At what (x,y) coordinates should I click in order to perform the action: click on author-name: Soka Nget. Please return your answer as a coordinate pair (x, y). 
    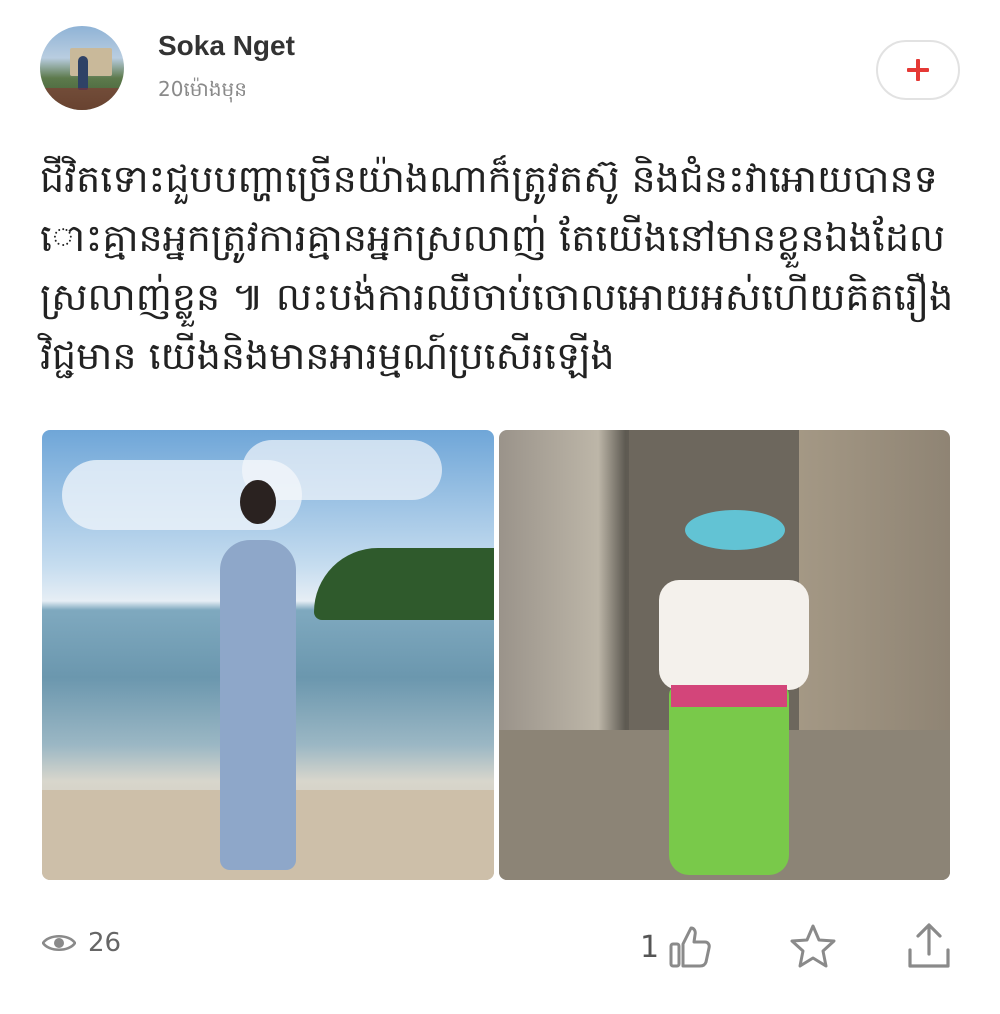
    Looking at the image, I should click on (226, 46).